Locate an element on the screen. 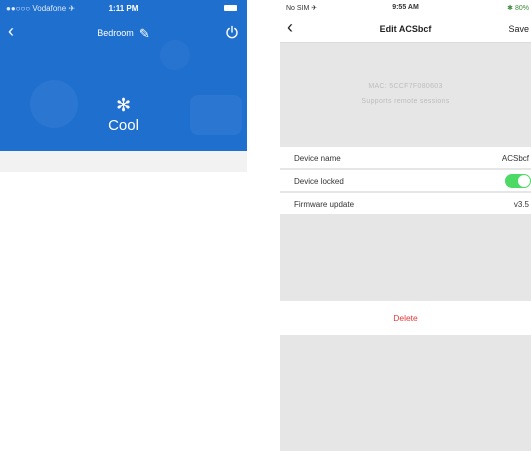 The image size is (531, 451). status-bar: ●●○○○ Vodafone ✈ 1:11 PM is located at coordinates (123, 9).